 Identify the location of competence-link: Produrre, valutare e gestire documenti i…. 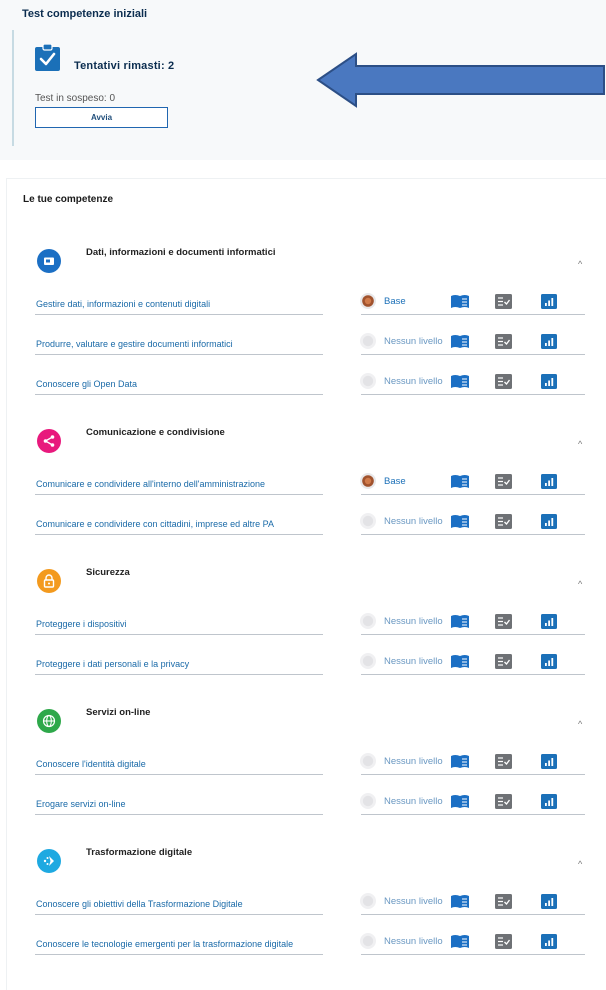
(134, 344).